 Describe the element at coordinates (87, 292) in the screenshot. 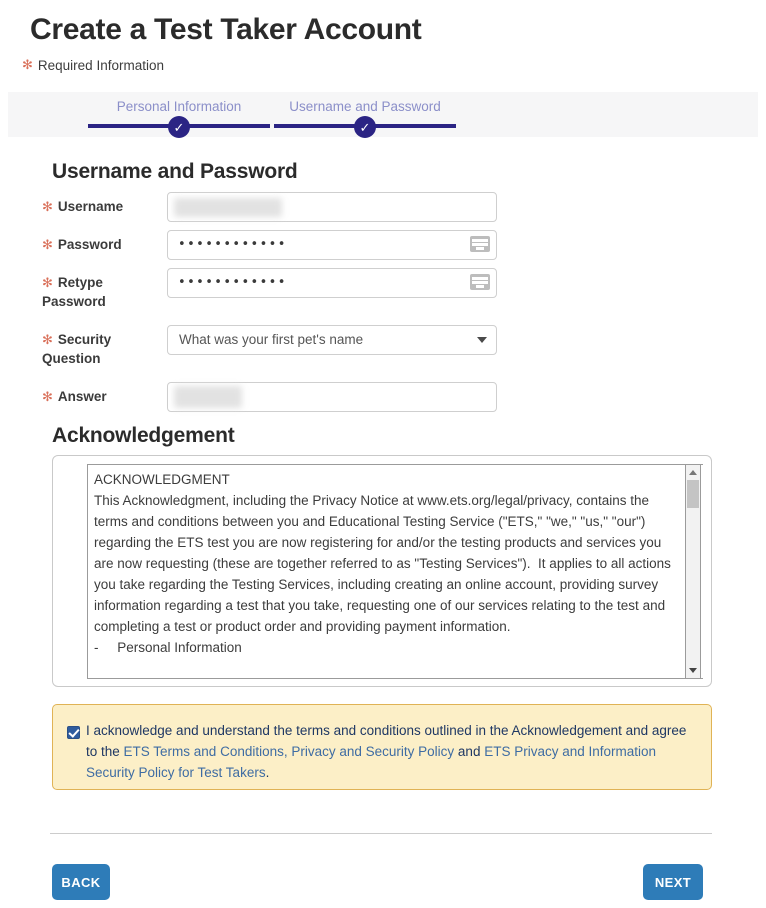

I see `field-label-retype-password: ✻ Retype Password` at that location.